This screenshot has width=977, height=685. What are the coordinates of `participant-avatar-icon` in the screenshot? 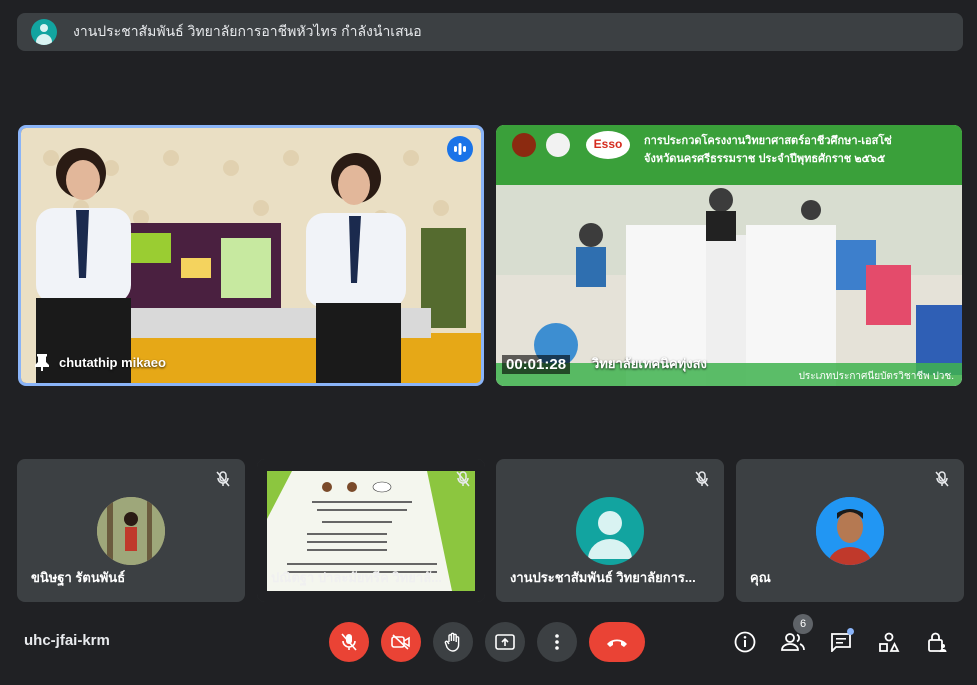 It's located at (610, 531).